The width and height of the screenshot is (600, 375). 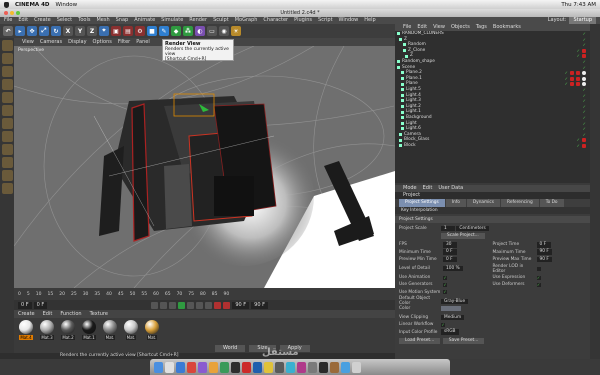 What do you see at coordinates (12, 13) in the screenshot?
I see `minimize-icon` at bounding box center [12, 13].